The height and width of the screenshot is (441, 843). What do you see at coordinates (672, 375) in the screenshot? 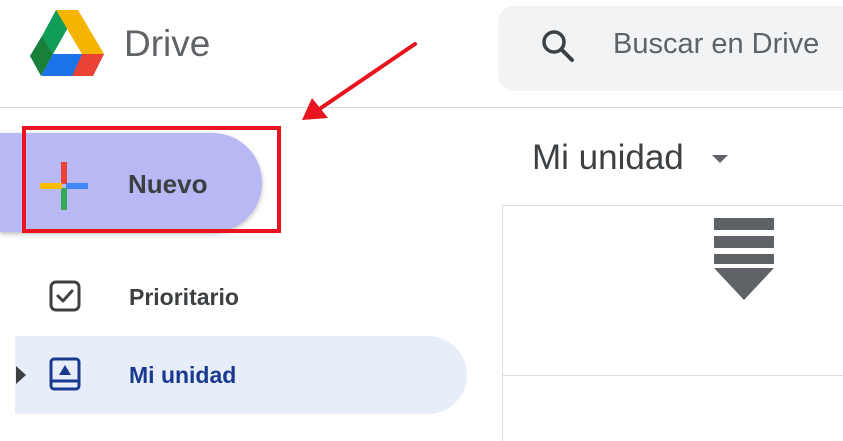
I see `list-divider` at bounding box center [672, 375].